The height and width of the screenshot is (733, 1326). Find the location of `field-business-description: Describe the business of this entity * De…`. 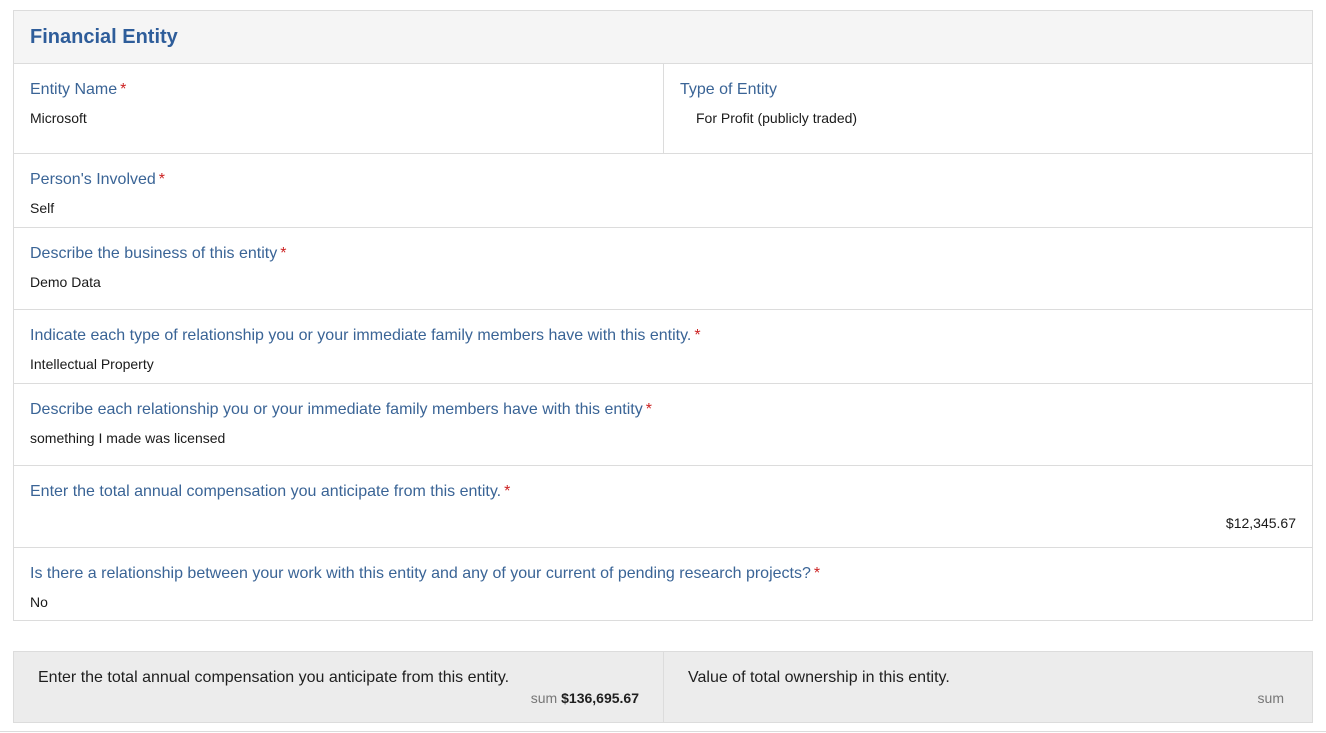

field-business-description: Describe the business of this entity * De… is located at coordinates (663, 259).